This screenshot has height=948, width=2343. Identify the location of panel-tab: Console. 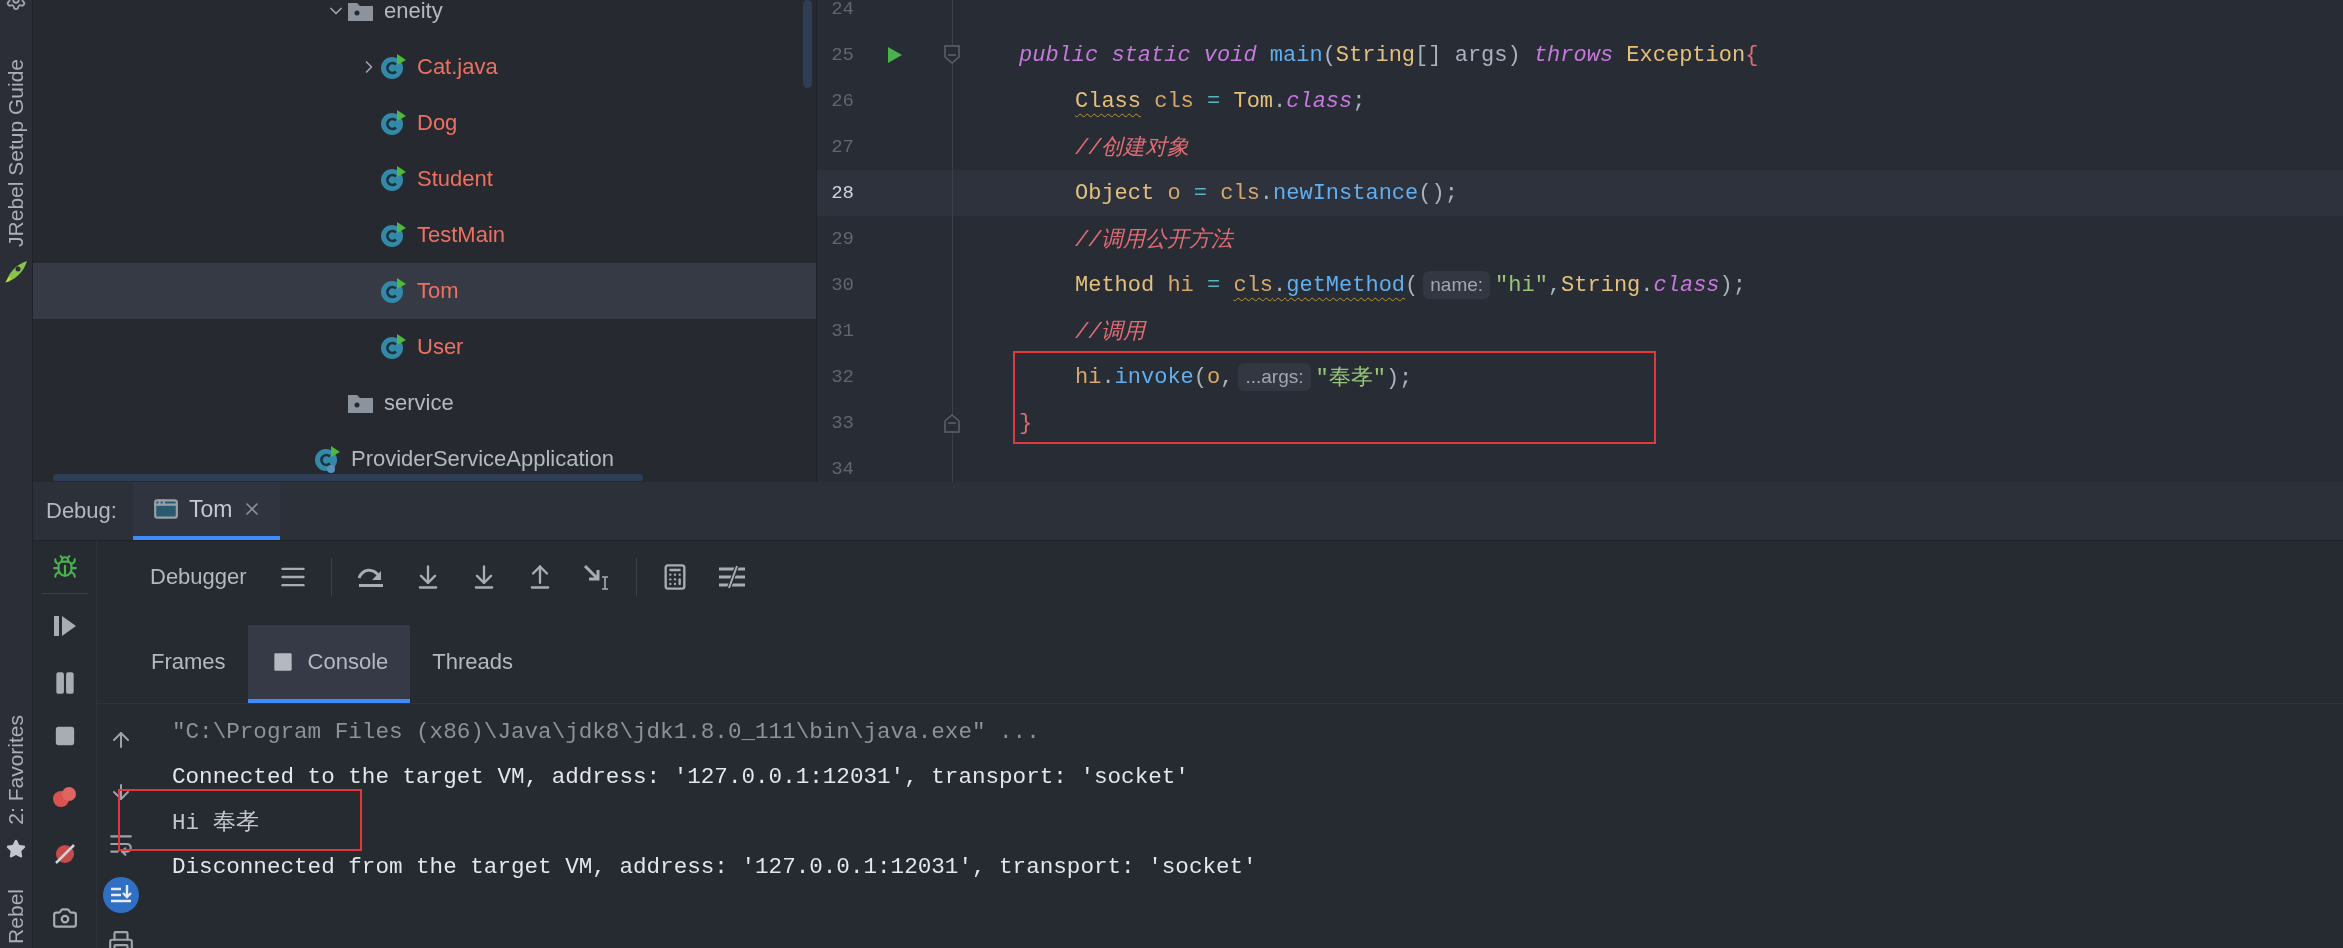
(329, 664).